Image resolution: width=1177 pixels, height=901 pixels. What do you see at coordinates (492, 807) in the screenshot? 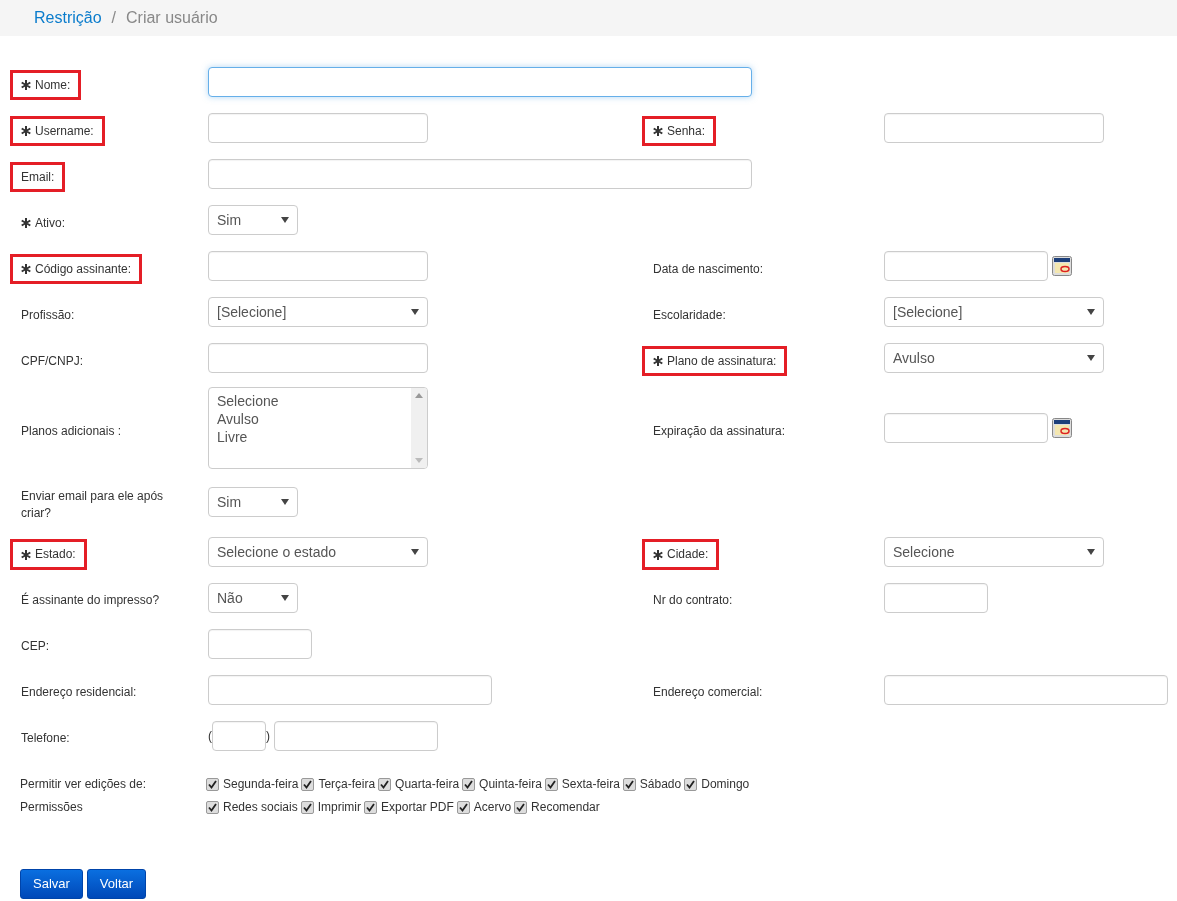
I see `checkbox-label: Acervo` at bounding box center [492, 807].